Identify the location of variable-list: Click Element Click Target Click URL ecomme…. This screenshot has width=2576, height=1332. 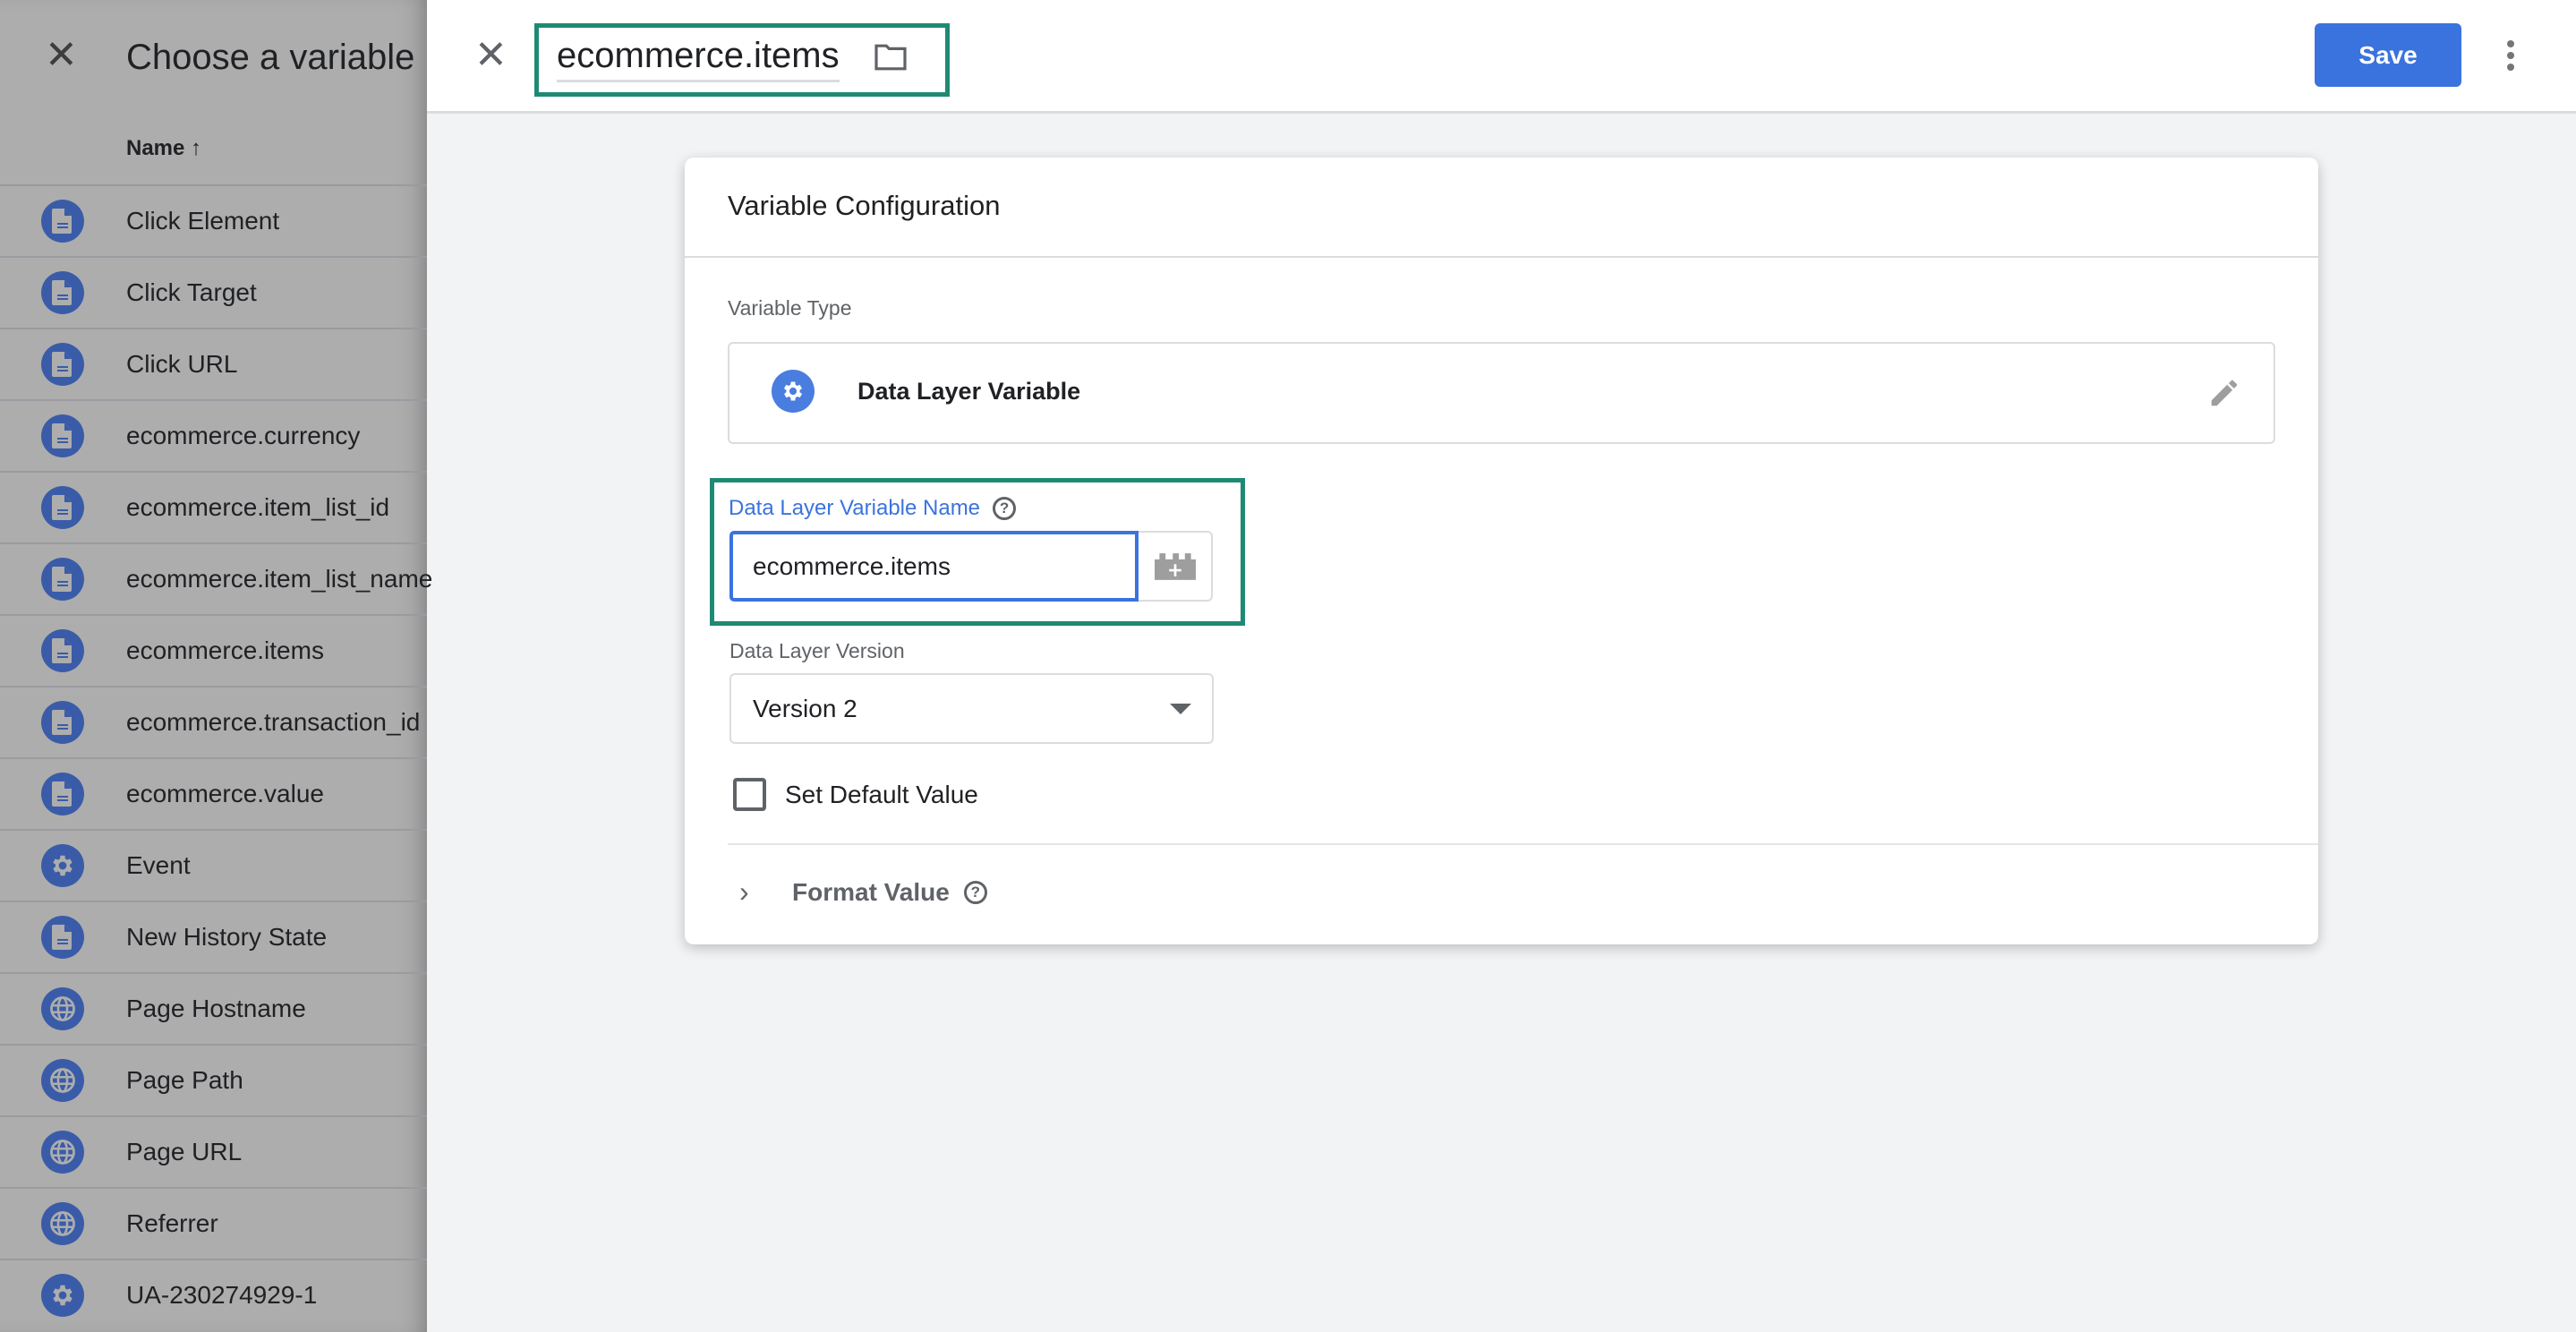
(216, 757).